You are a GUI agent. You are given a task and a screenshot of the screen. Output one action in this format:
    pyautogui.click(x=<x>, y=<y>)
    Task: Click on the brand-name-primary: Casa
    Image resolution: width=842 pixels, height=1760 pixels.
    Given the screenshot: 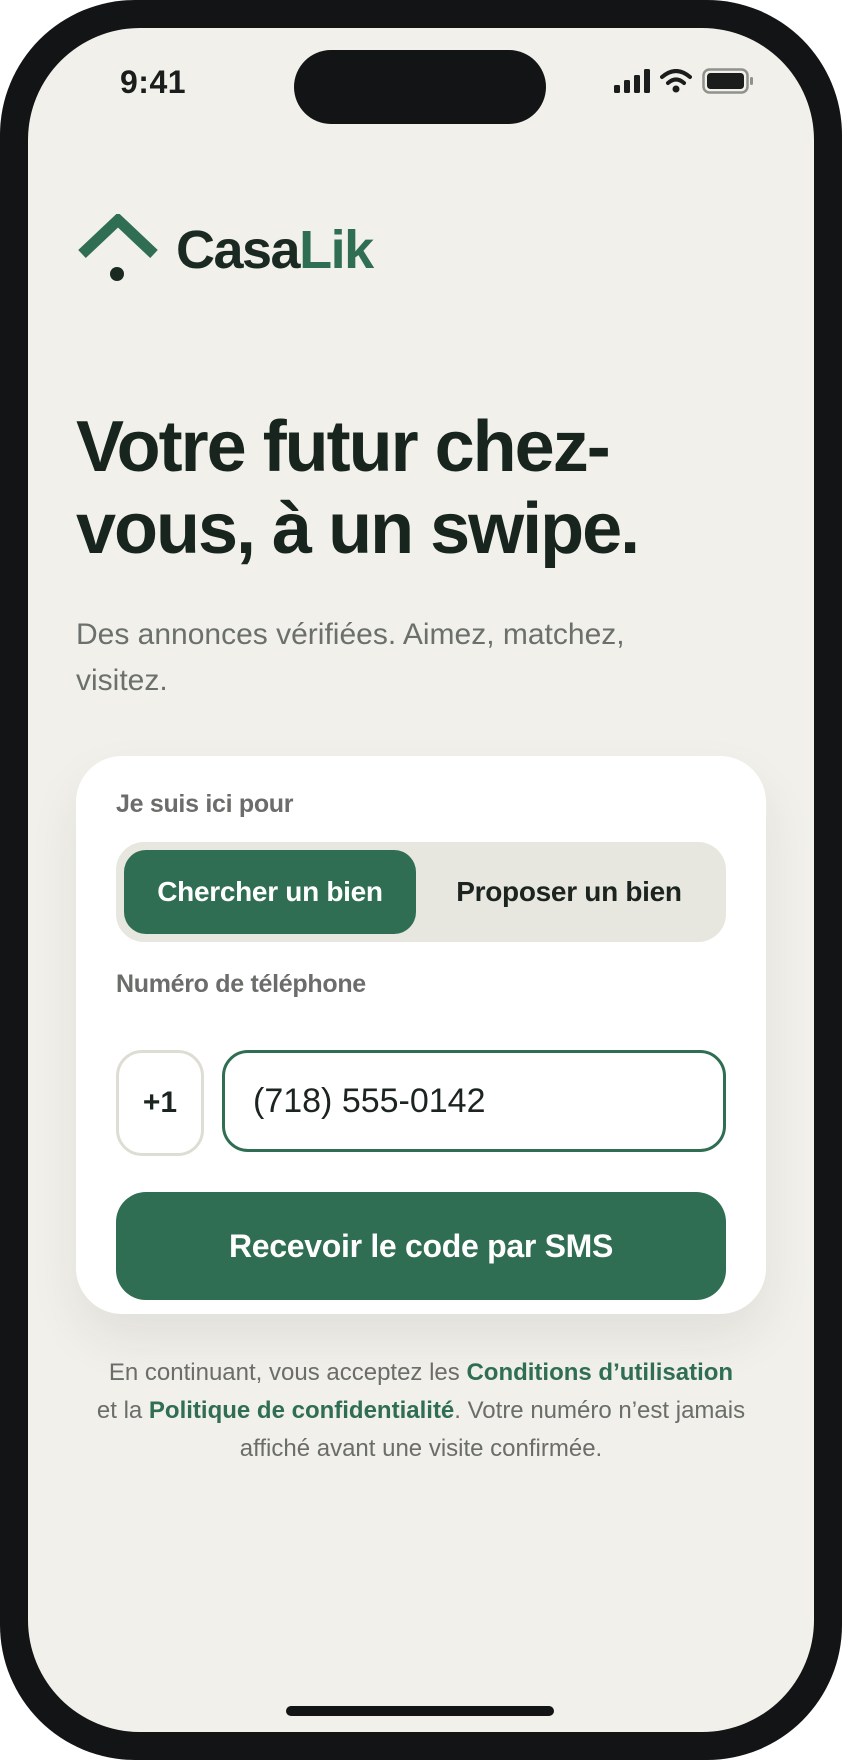 What is the action you would take?
    pyautogui.click(x=238, y=250)
    